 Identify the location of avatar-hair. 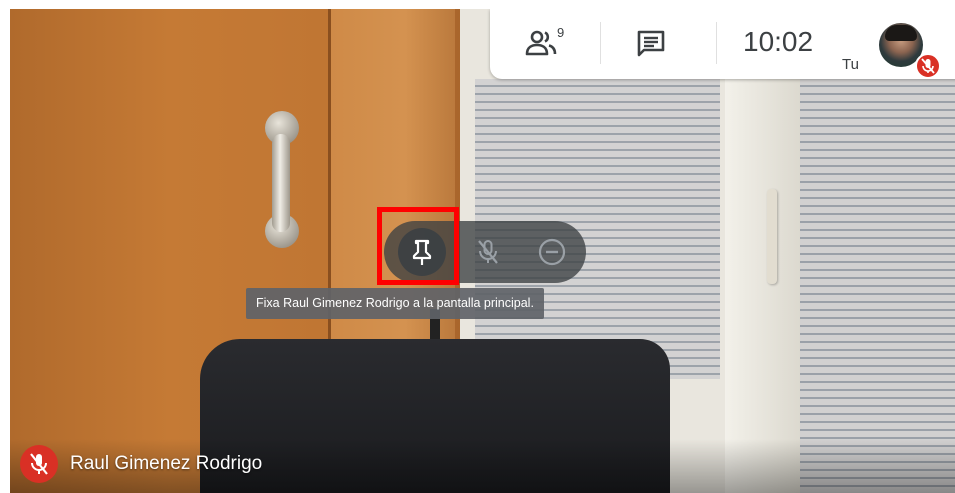
(901, 33).